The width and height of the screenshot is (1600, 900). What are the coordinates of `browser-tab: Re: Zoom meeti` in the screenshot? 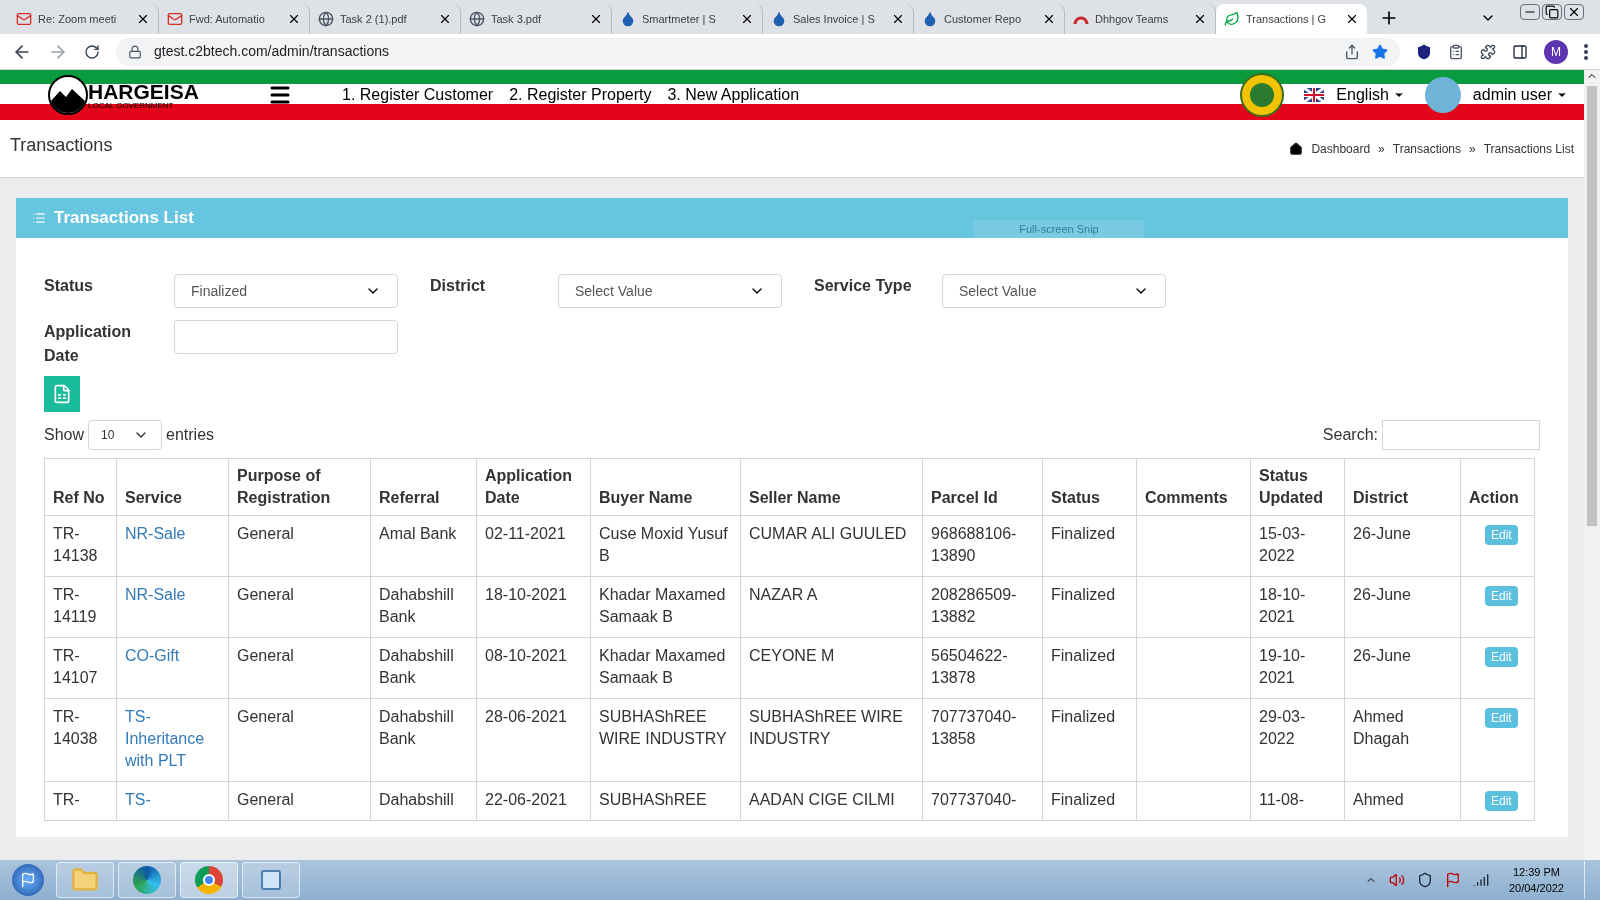 It's located at (83, 19).